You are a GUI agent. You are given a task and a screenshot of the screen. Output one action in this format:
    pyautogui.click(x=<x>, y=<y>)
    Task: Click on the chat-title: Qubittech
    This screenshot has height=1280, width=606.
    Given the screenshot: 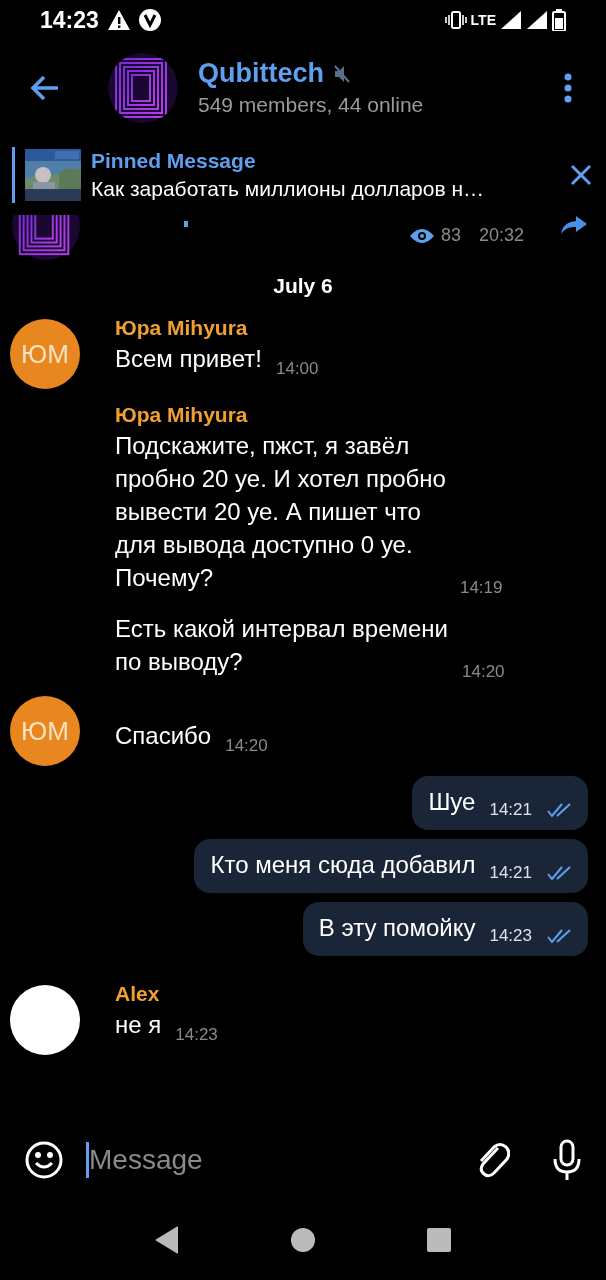 What is the action you would take?
    pyautogui.click(x=261, y=73)
    